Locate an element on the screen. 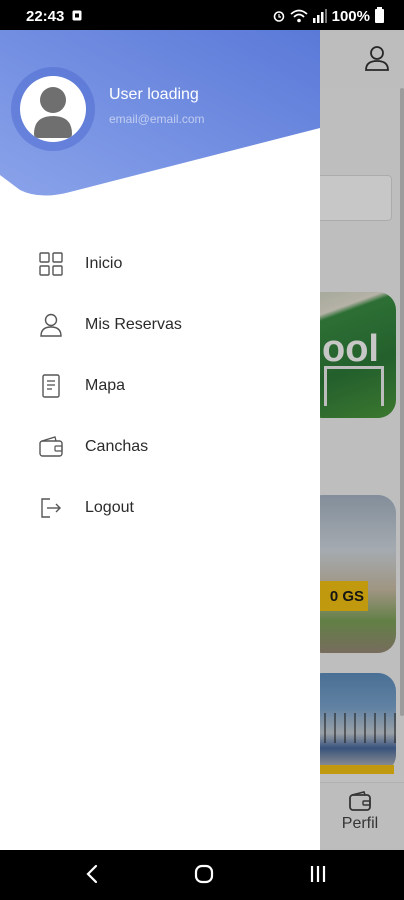 The image size is (404, 900). signal-icon is located at coordinates (319, 16).